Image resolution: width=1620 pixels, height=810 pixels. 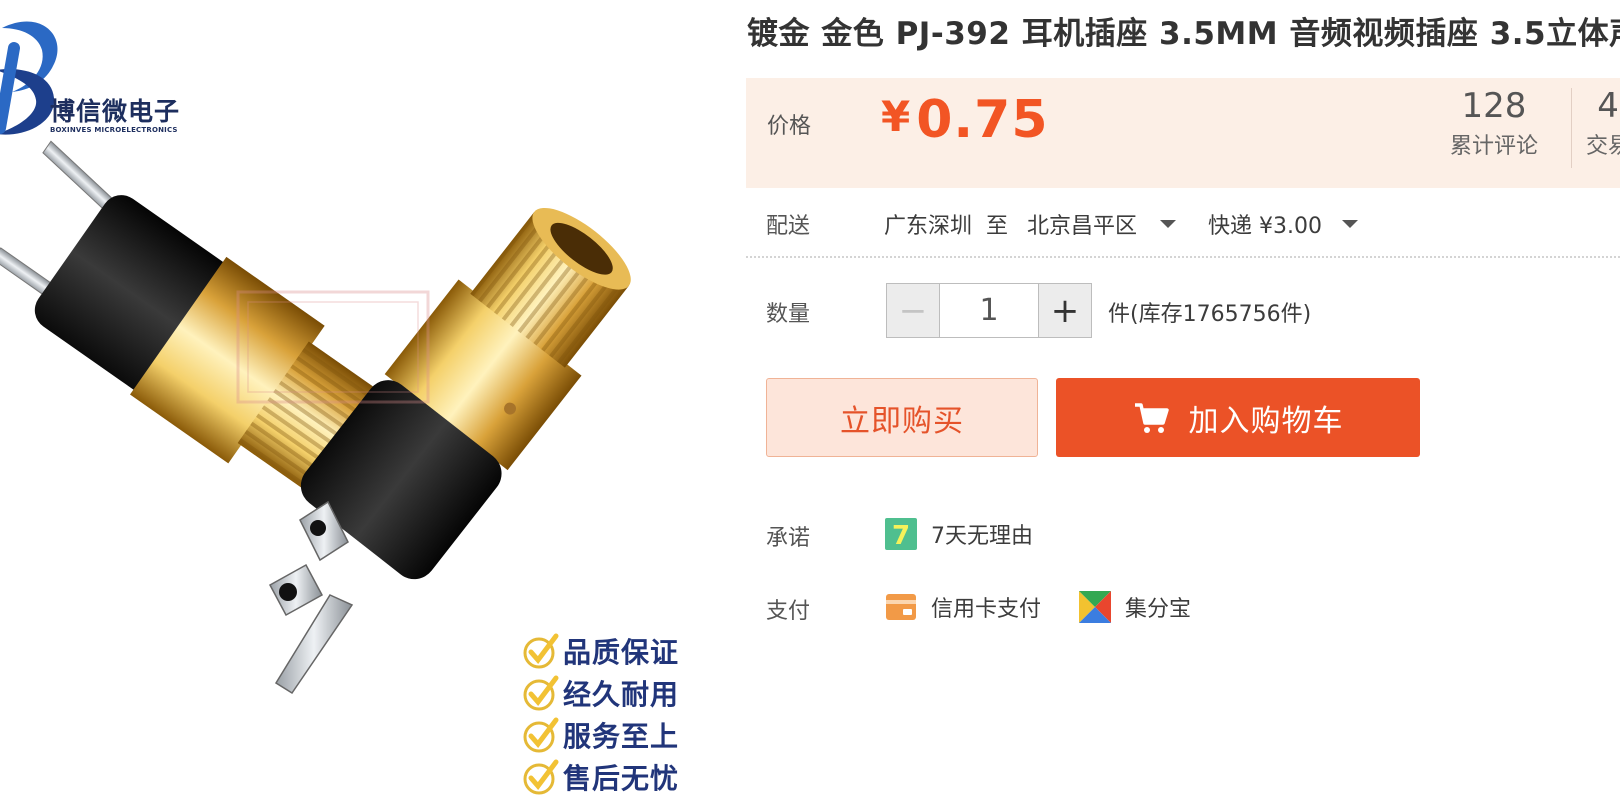 I want to click on feature-list: 品质保证 经久耐用 服务至上 售后无忧, so click(x=600, y=714).